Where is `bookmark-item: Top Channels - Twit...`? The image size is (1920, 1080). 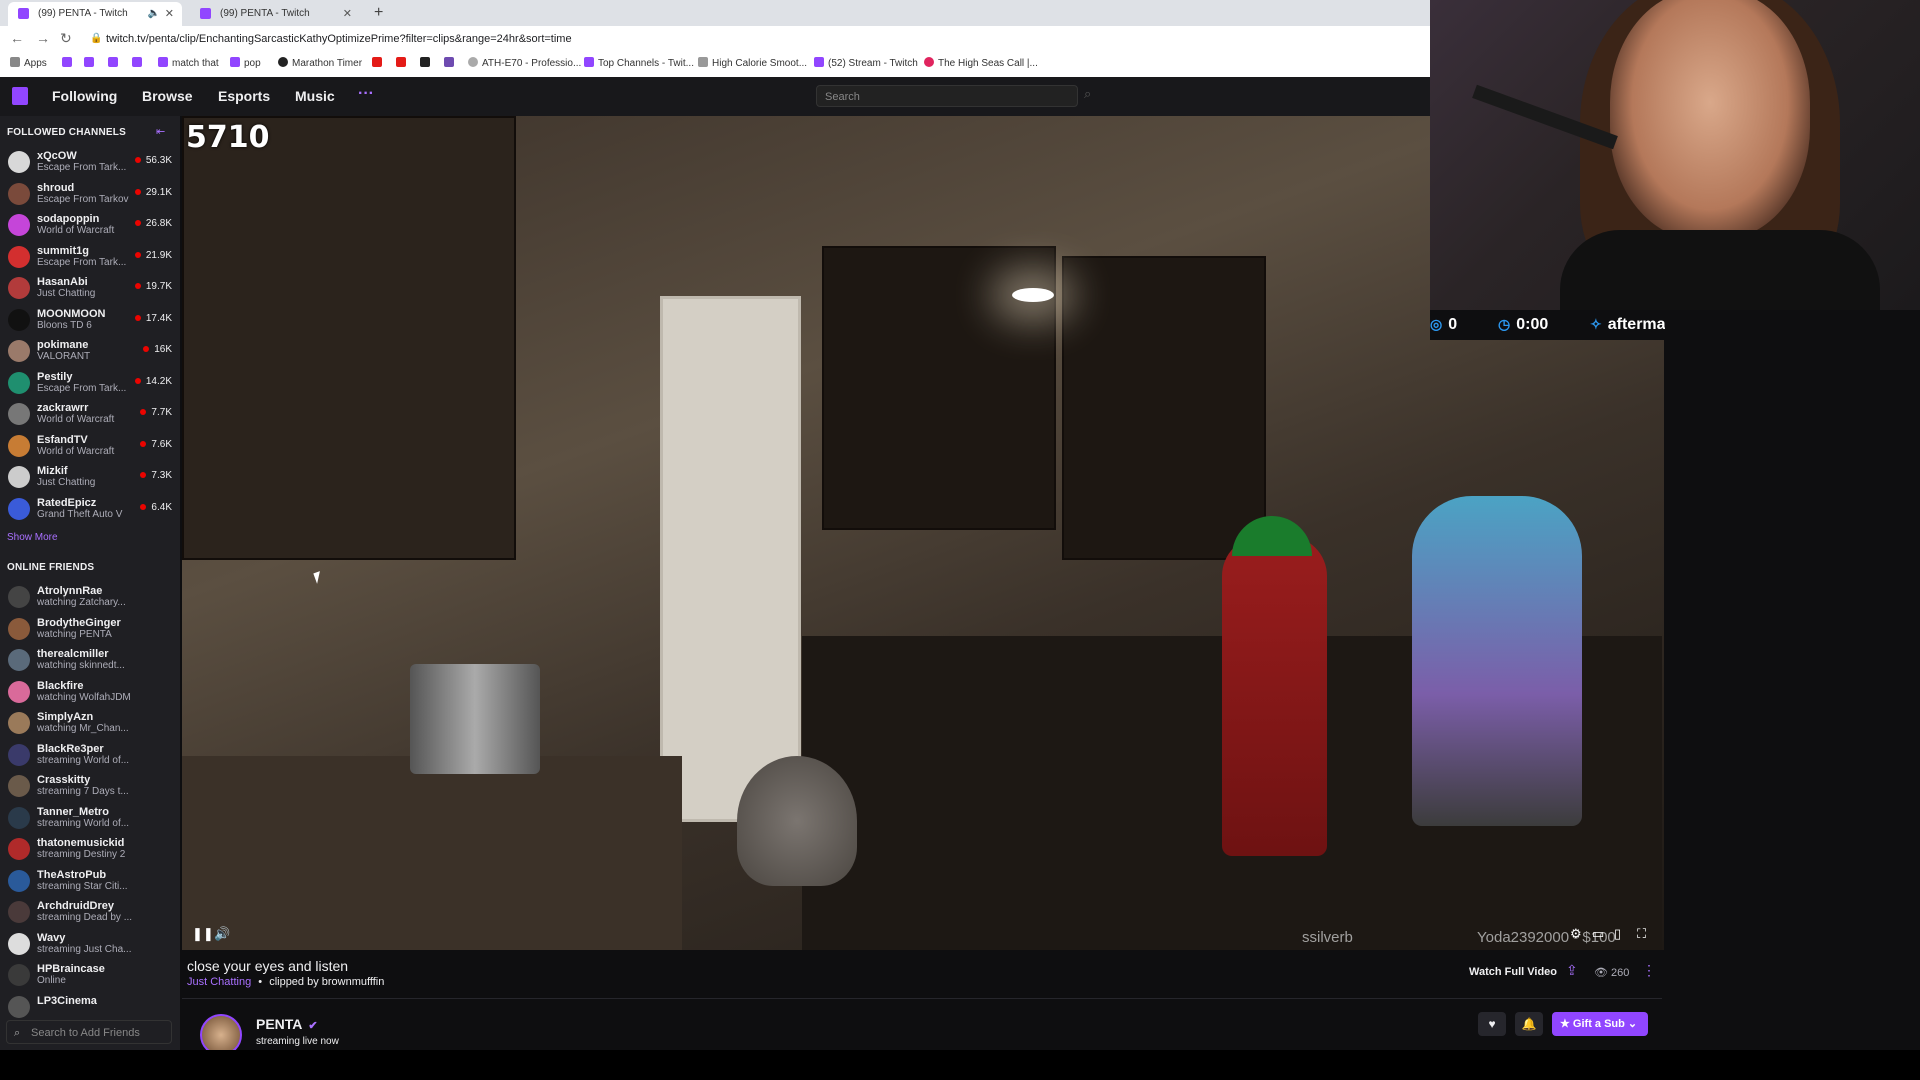
bookmark-item: Top Channels - Twit... is located at coordinates (639, 63).